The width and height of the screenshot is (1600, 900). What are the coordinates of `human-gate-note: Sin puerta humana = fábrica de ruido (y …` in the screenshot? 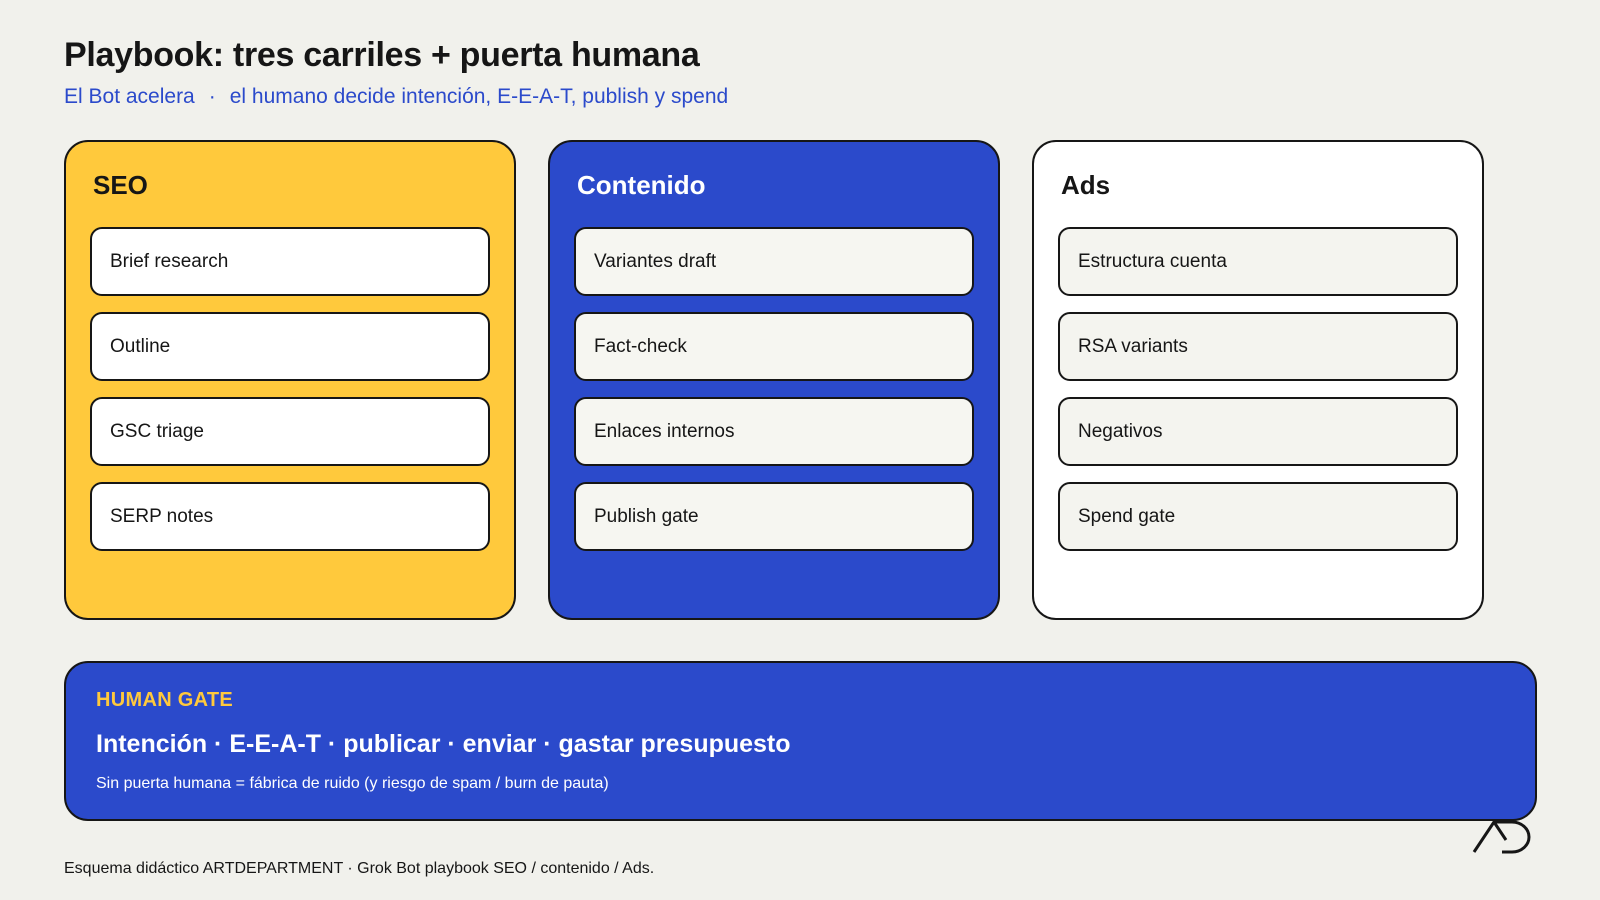 It's located at (352, 783).